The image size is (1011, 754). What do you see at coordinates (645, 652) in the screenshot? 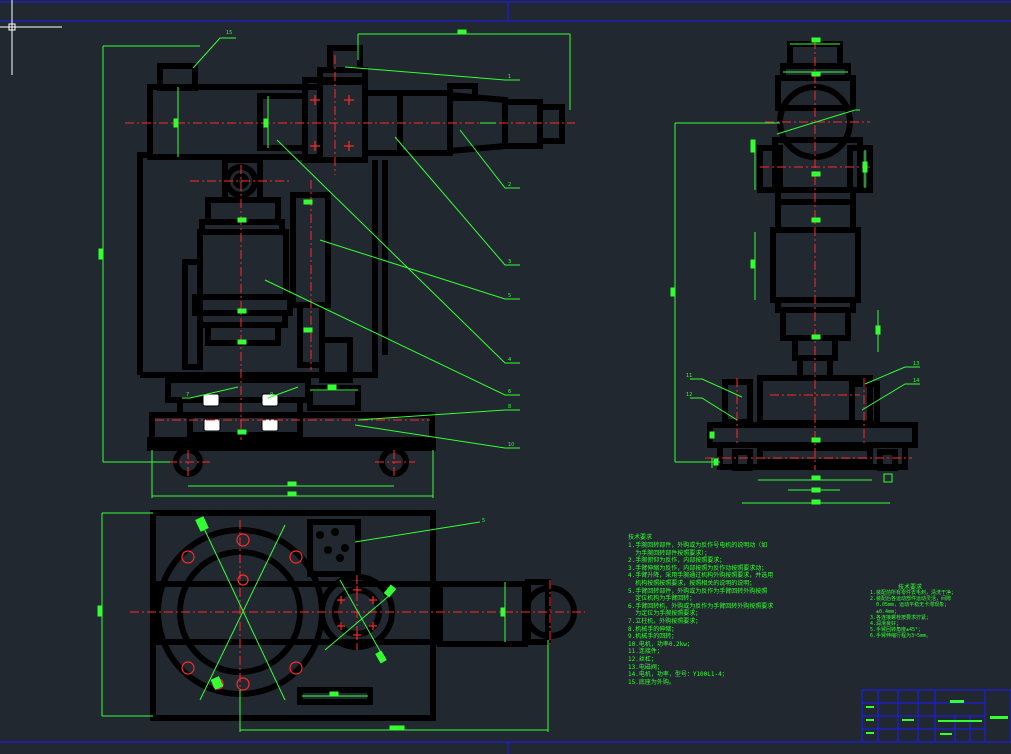
I see `note-line: 11.连接件；` at bounding box center [645, 652].